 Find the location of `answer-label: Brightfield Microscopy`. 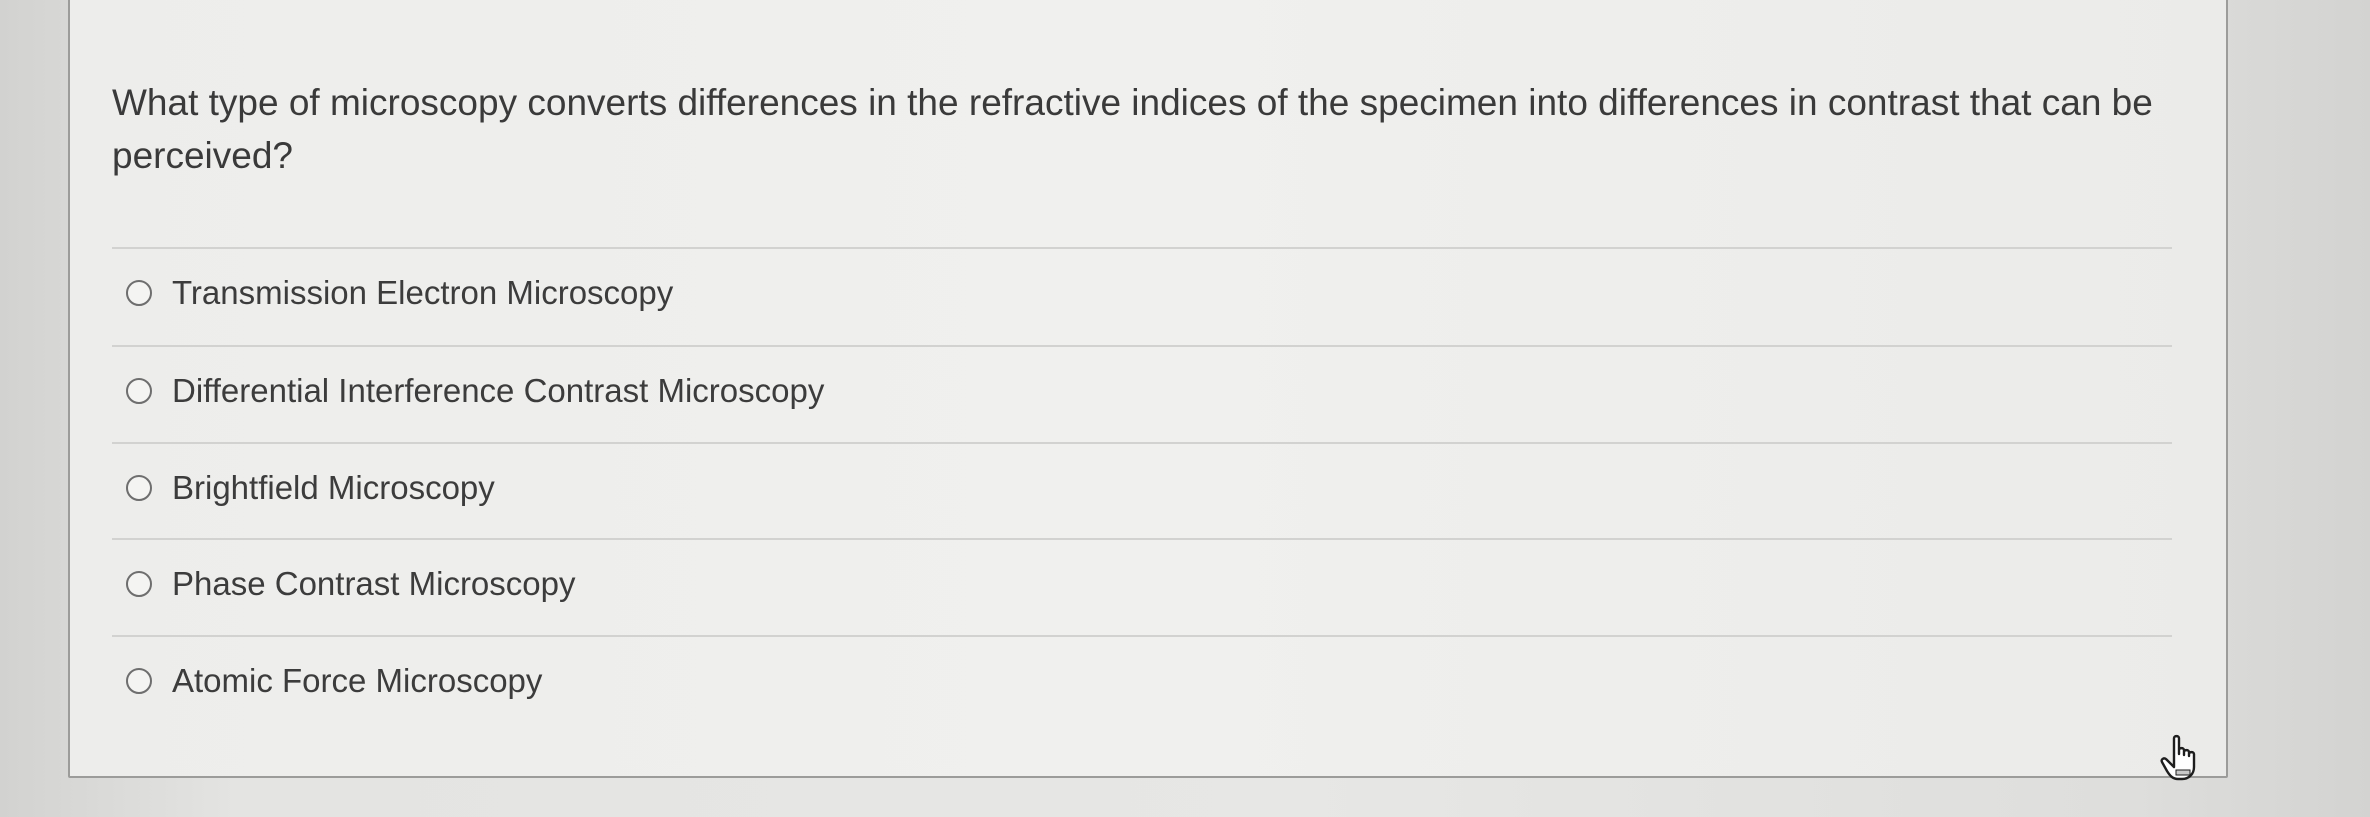

answer-label: Brightfield Microscopy is located at coordinates (333, 487).